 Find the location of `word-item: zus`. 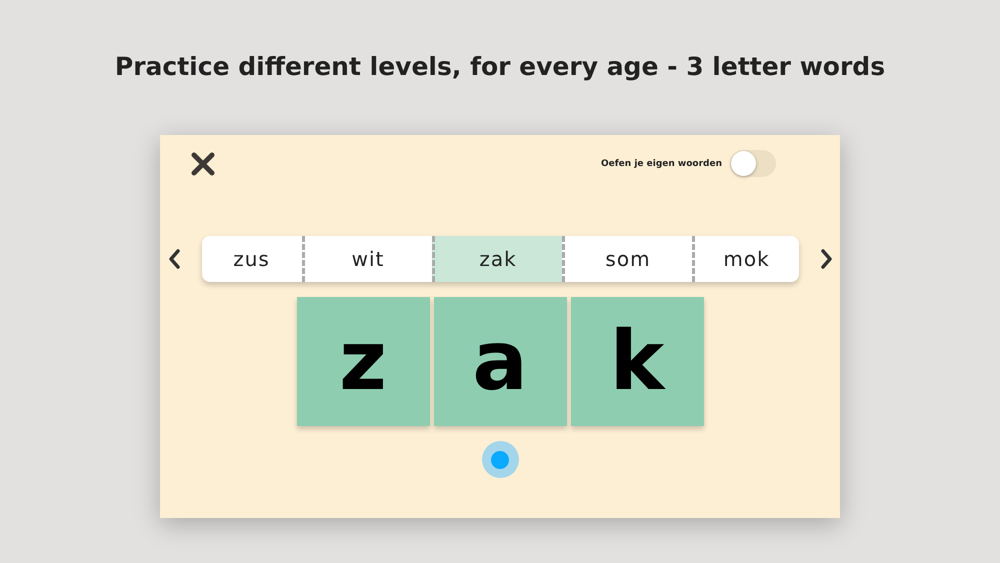

word-item: zus is located at coordinates (252, 259).